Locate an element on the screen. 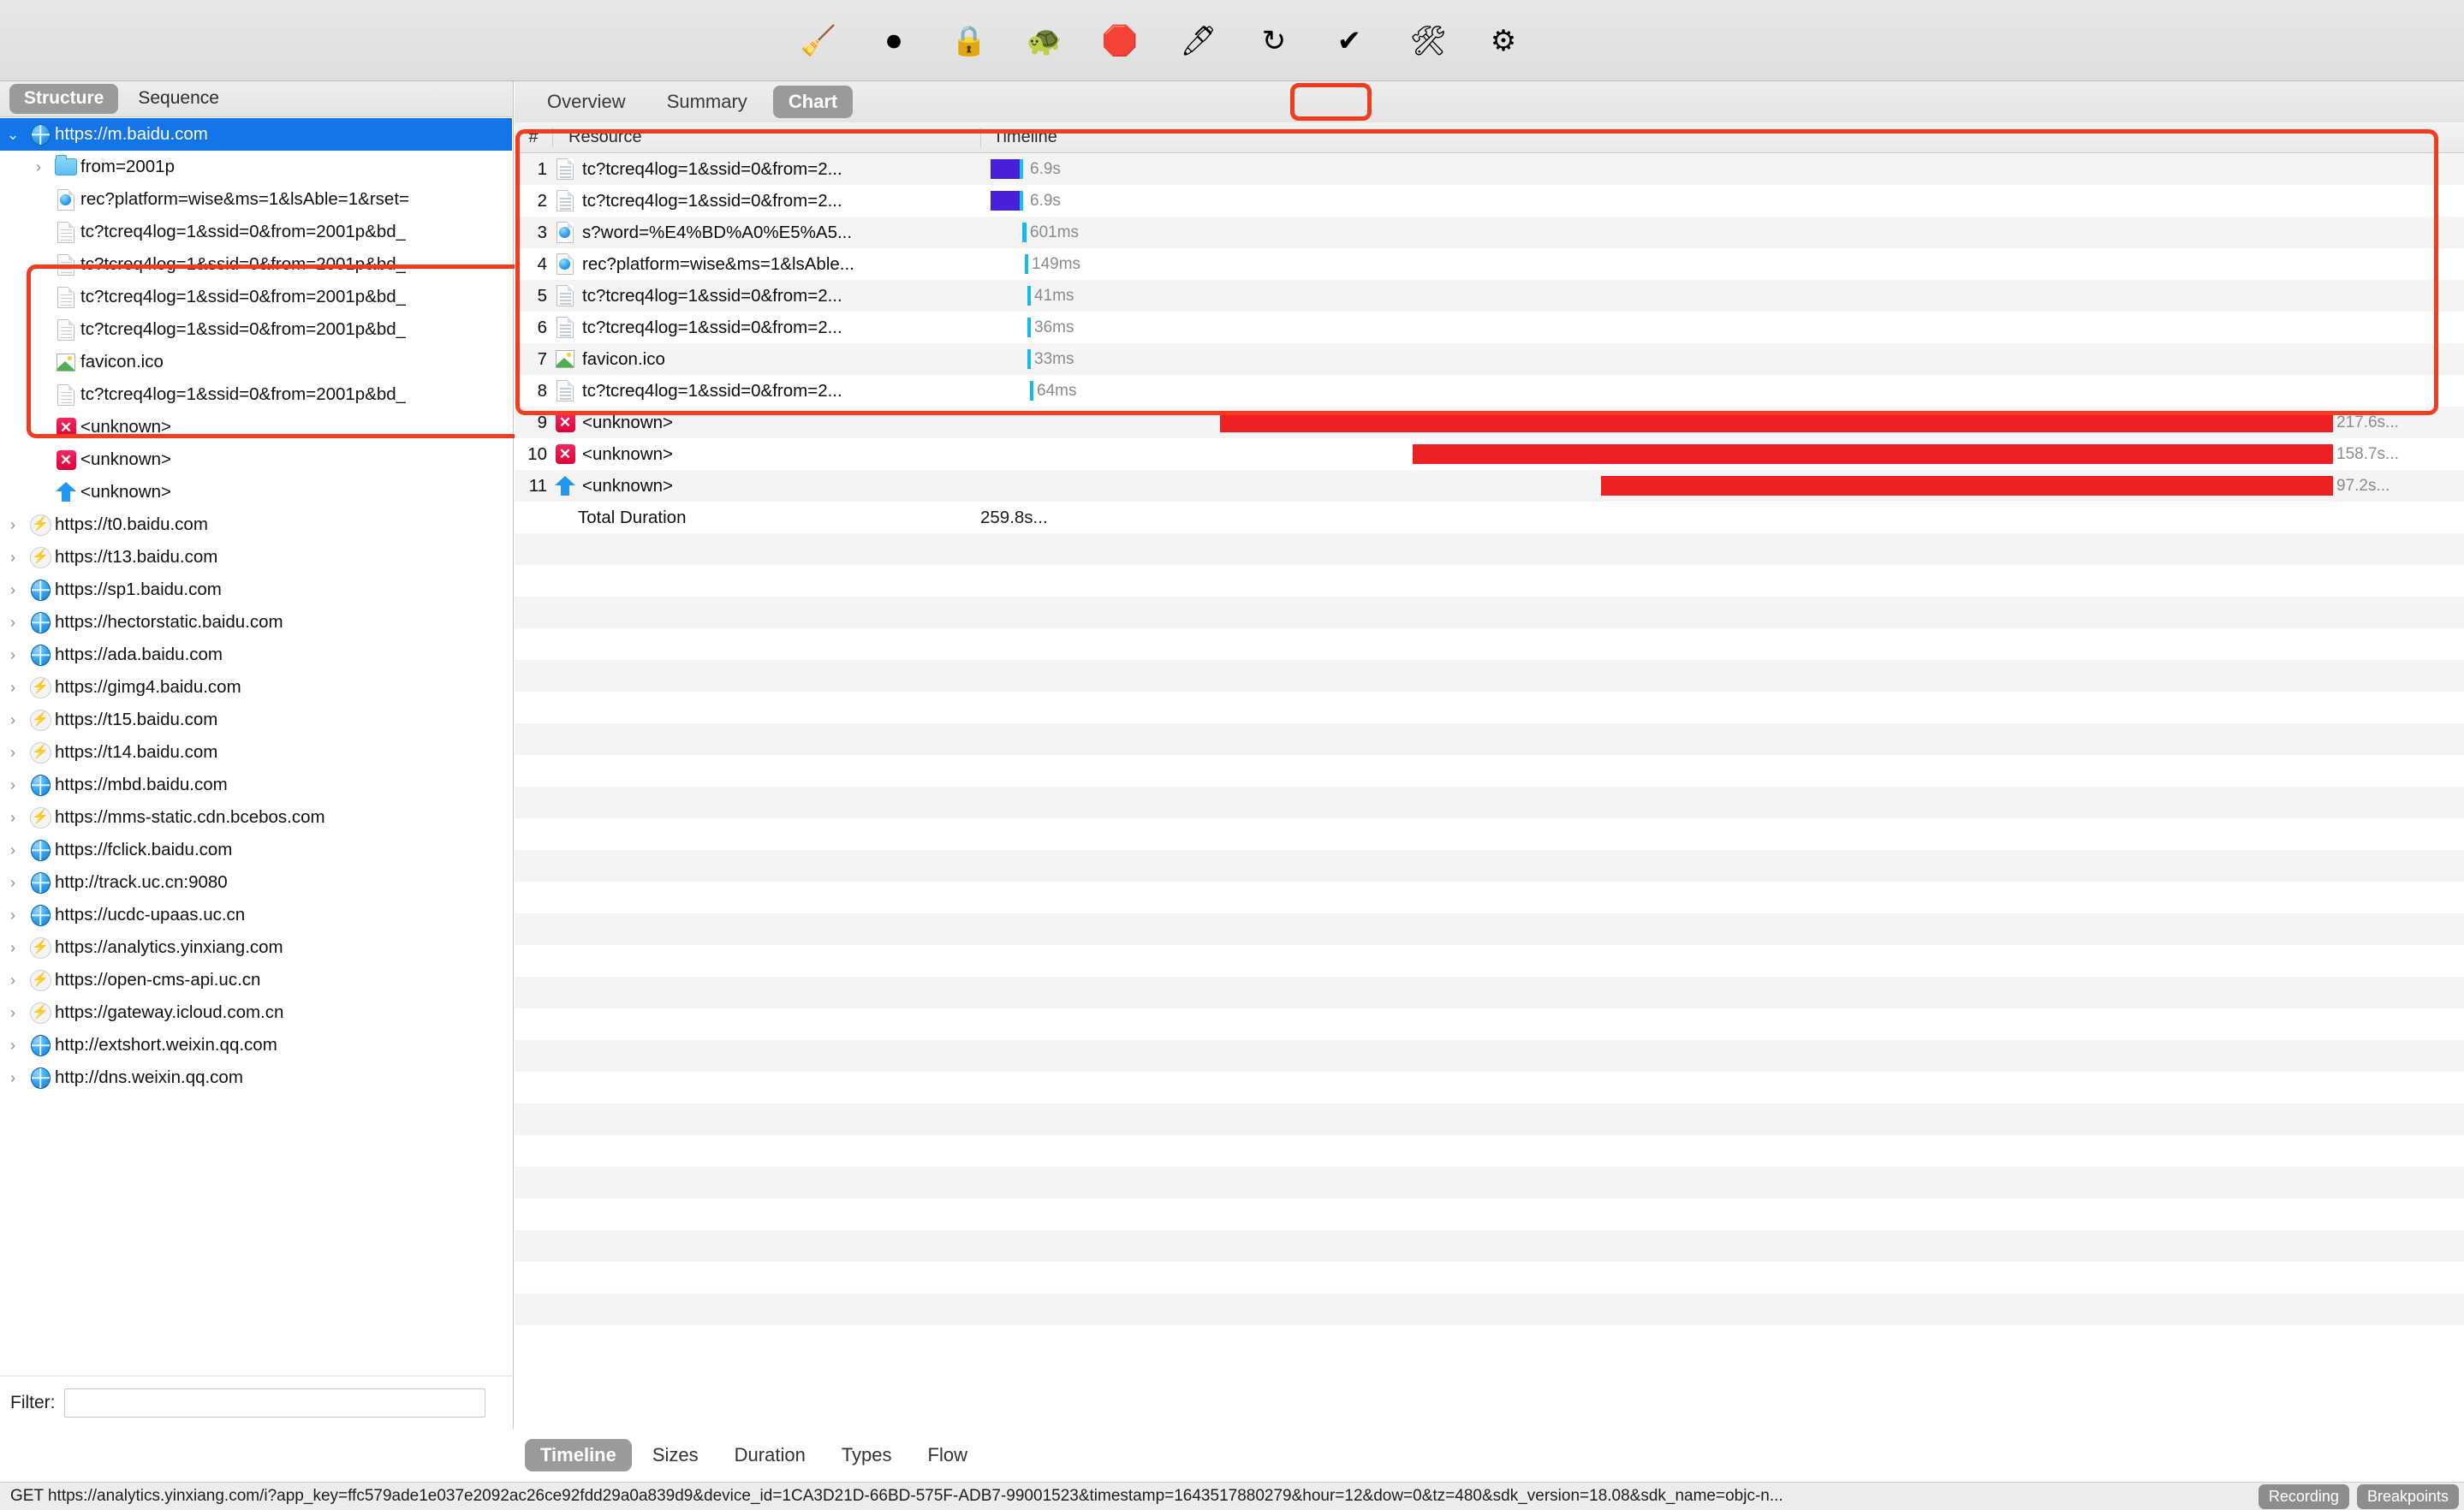 The height and width of the screenshot is (1510, 2464). tree-item: favicon.ico is located at coordinates (256, 362).